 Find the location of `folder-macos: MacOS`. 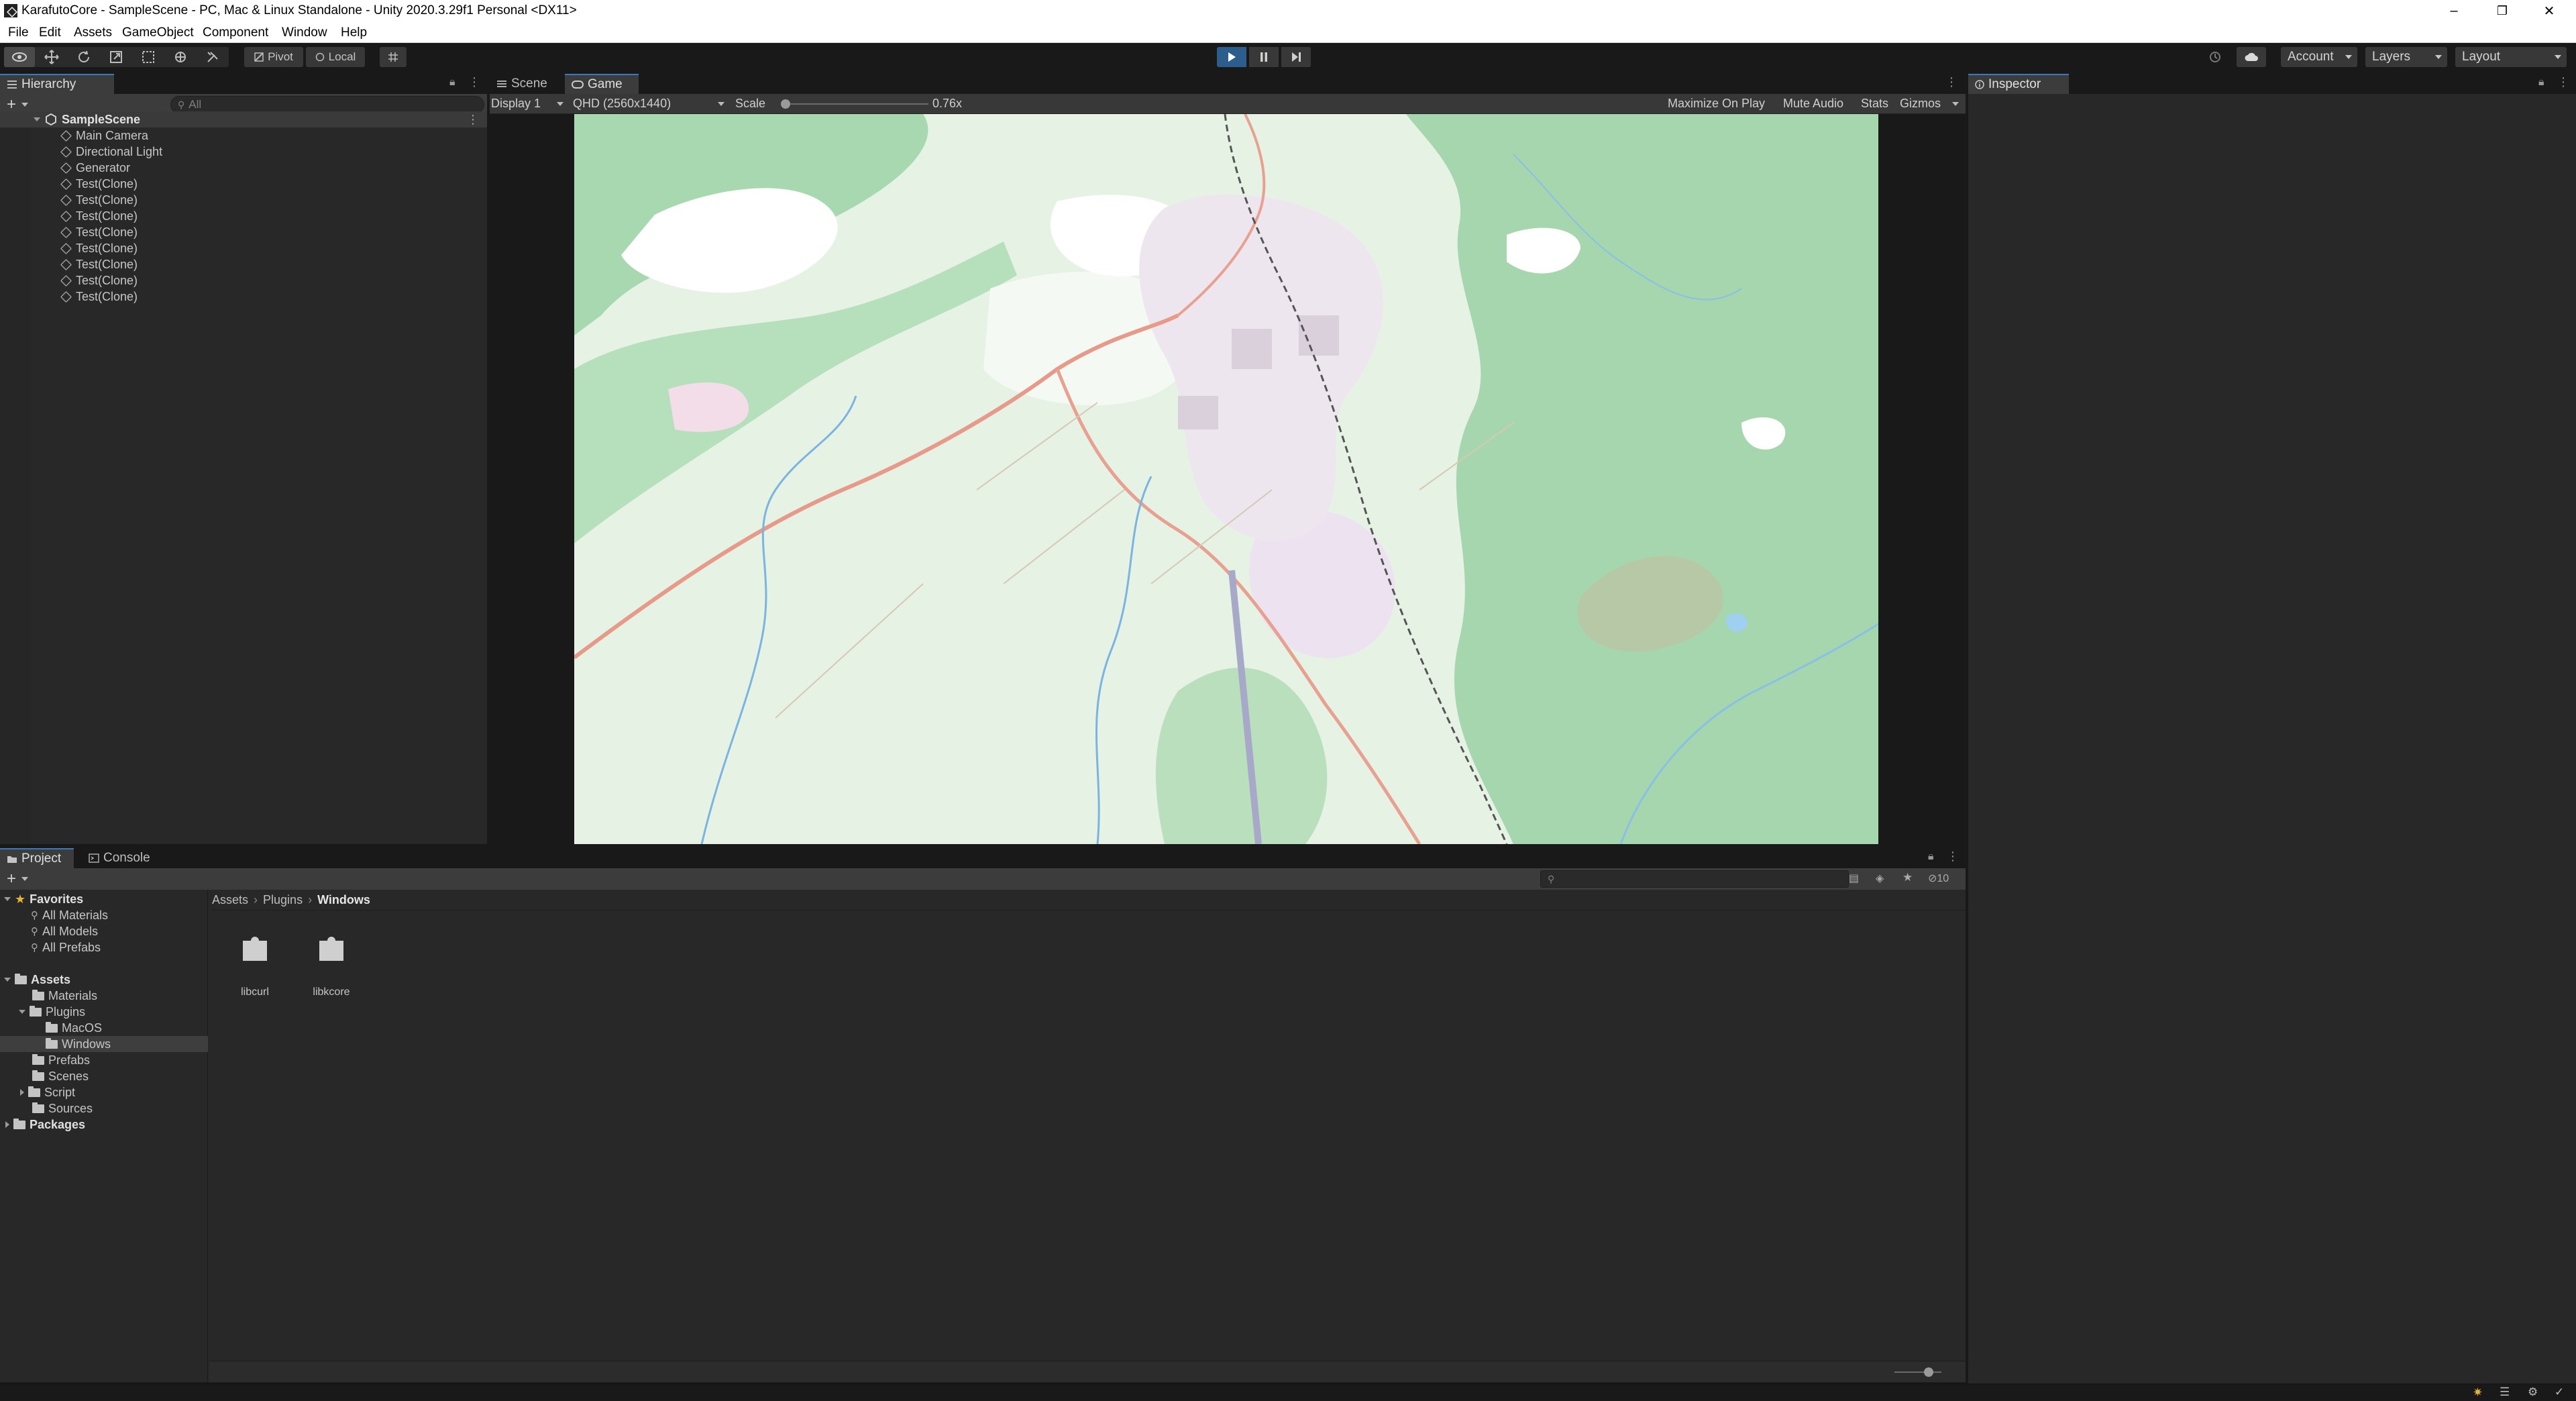

folder-macos: MacOS is located at coordinates (104, 1028).